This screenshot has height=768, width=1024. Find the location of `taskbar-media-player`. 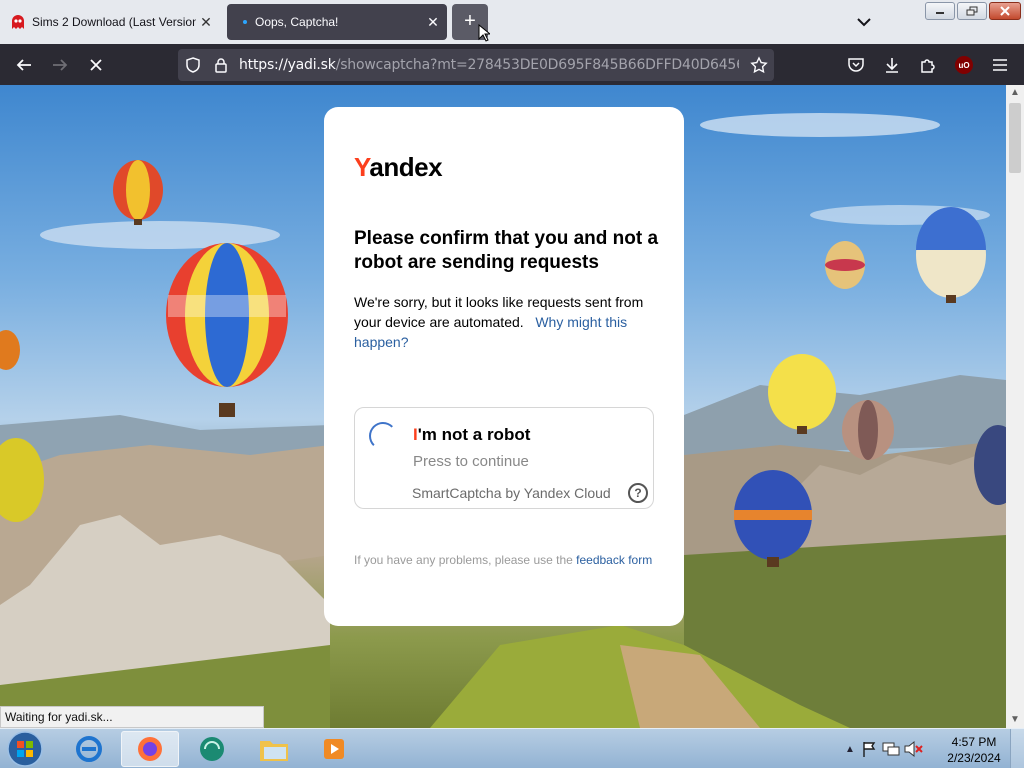

taskbar-media-player is located at coordinates (334, 749).